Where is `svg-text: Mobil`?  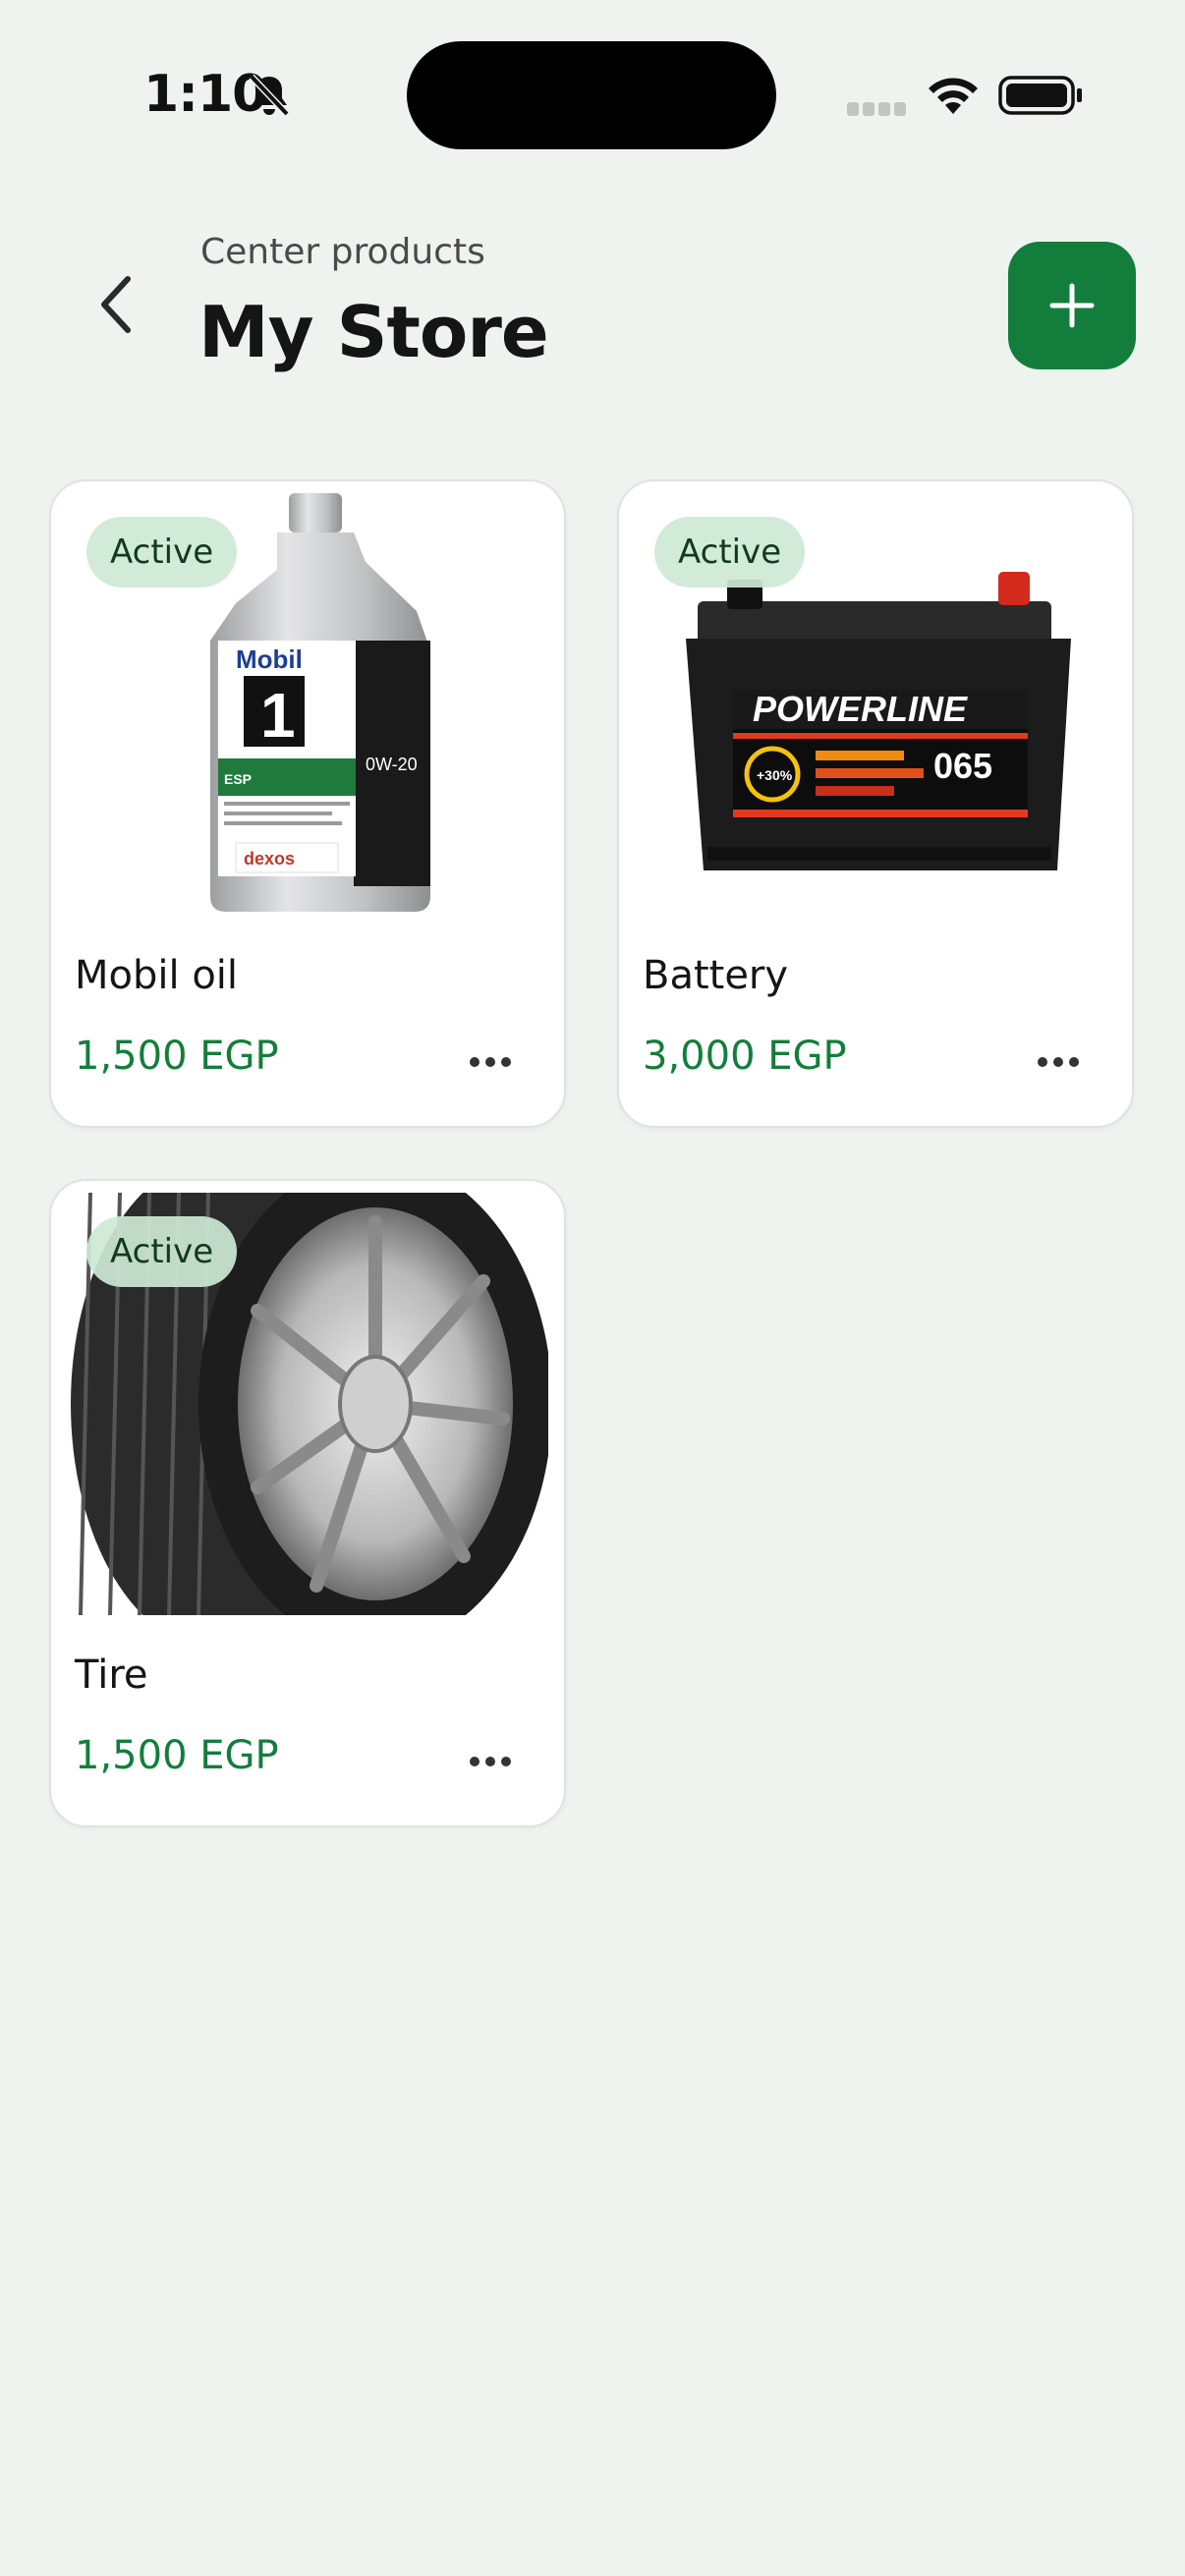
svg-text: Mobil is located at coordinates (269, 659).